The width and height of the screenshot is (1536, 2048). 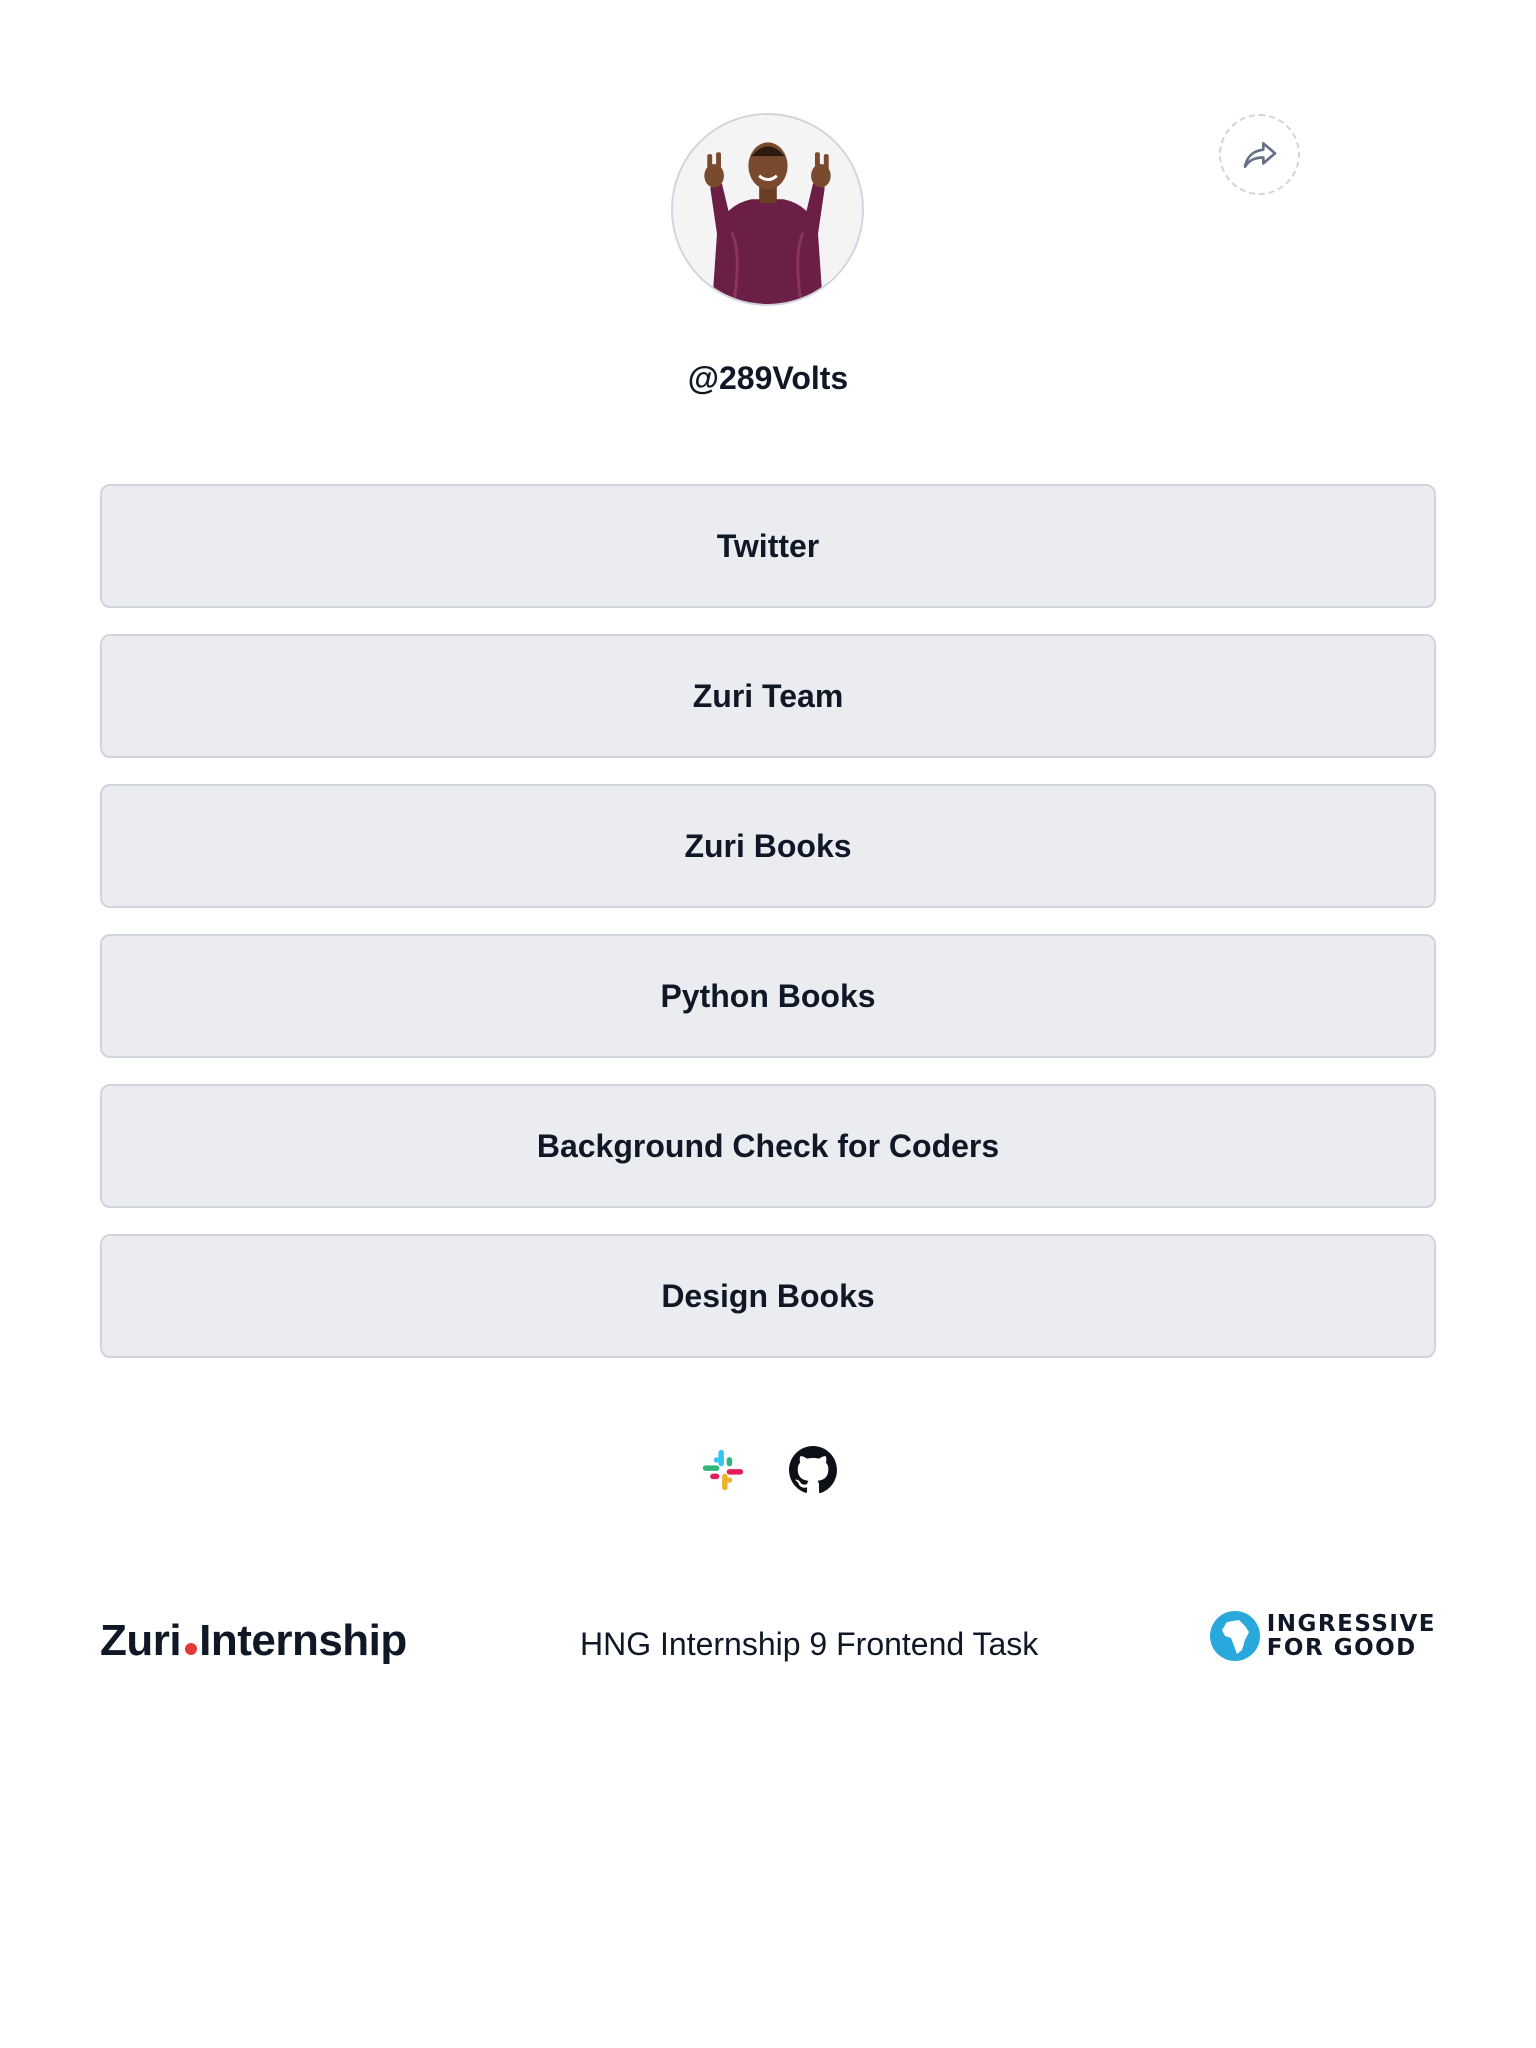 I want to click on footer-tagline: HNG Internship 9 Frontend Task, so click(x=809, y=1644).